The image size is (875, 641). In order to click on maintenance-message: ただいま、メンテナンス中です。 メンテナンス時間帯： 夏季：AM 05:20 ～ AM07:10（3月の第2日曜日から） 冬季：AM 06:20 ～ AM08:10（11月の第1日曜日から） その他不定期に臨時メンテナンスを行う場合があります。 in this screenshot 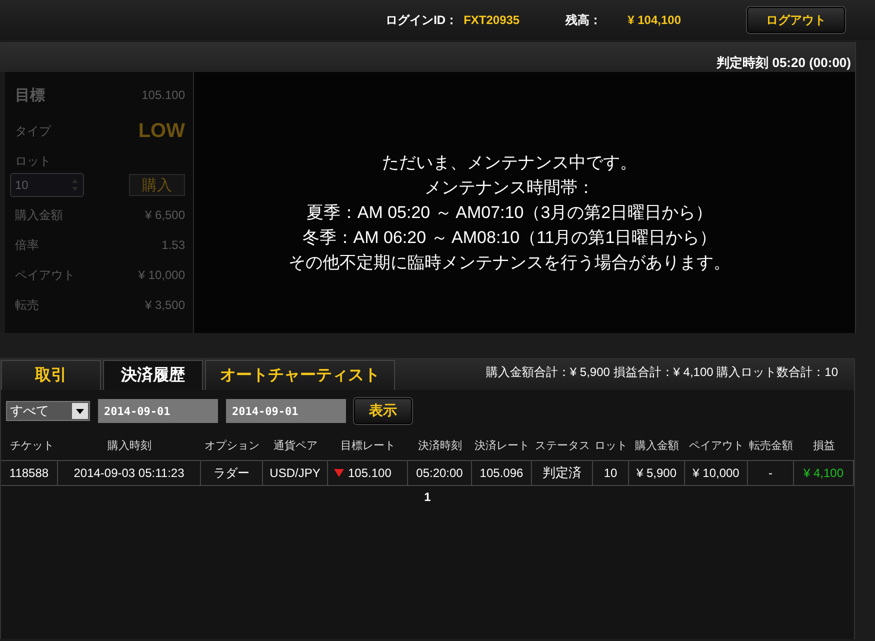, I will do `click(509, 213)`.